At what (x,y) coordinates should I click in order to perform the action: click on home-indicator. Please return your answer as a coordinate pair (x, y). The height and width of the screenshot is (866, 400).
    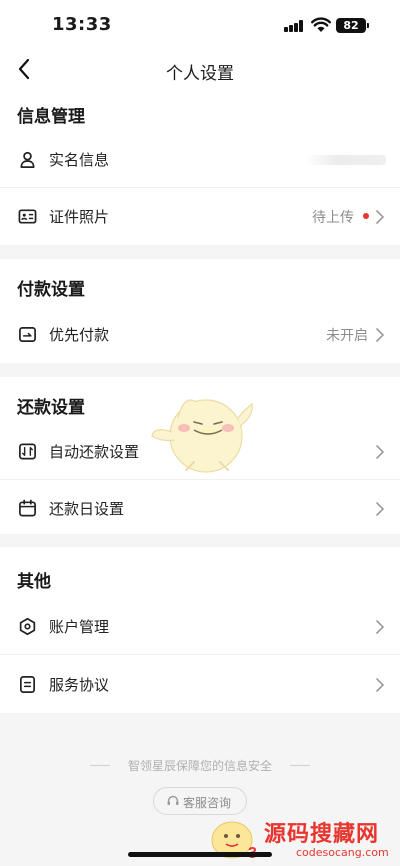
    Looking at the image, I should click on (200, 854).